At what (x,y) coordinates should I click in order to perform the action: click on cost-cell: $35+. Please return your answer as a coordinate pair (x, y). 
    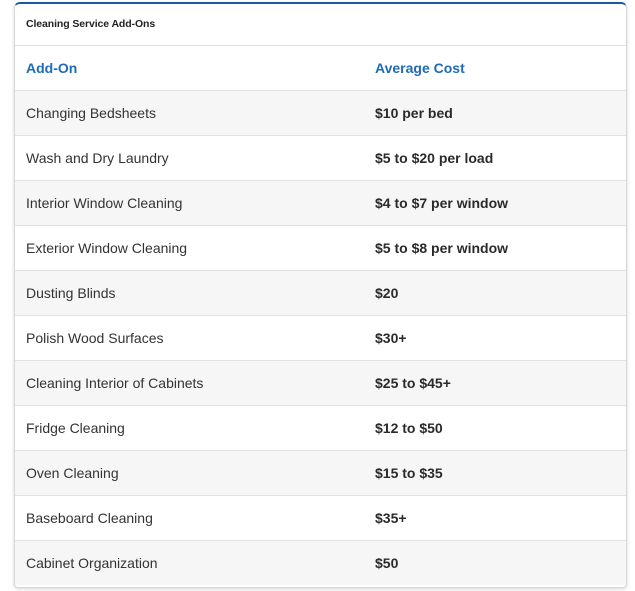
    Looking at the image, I should click on (495, 518).